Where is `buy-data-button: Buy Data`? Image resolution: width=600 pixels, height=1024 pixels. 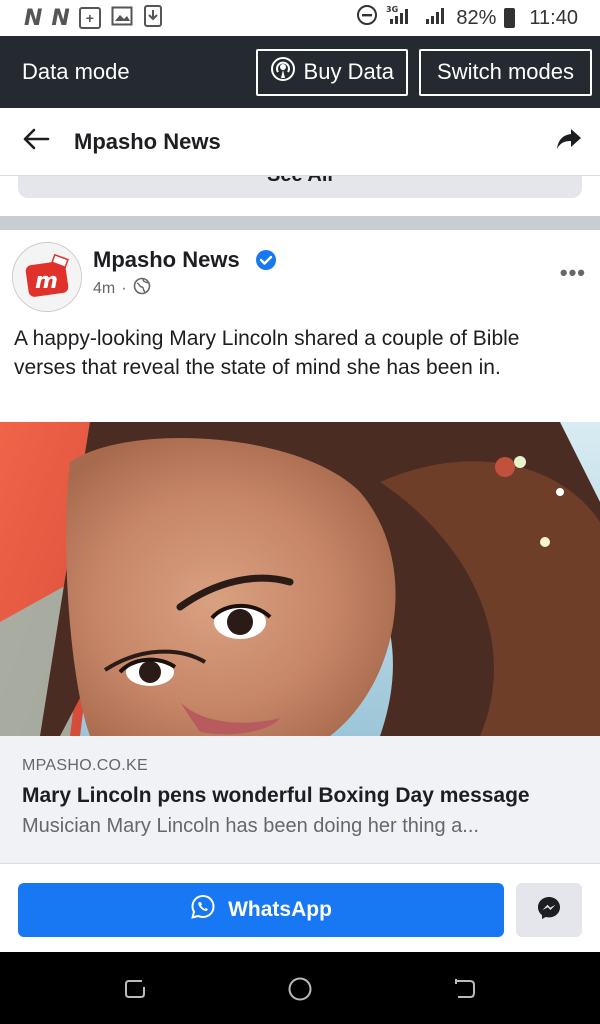
buy-data-button: Buy Data is located at coordinates (332, 72).